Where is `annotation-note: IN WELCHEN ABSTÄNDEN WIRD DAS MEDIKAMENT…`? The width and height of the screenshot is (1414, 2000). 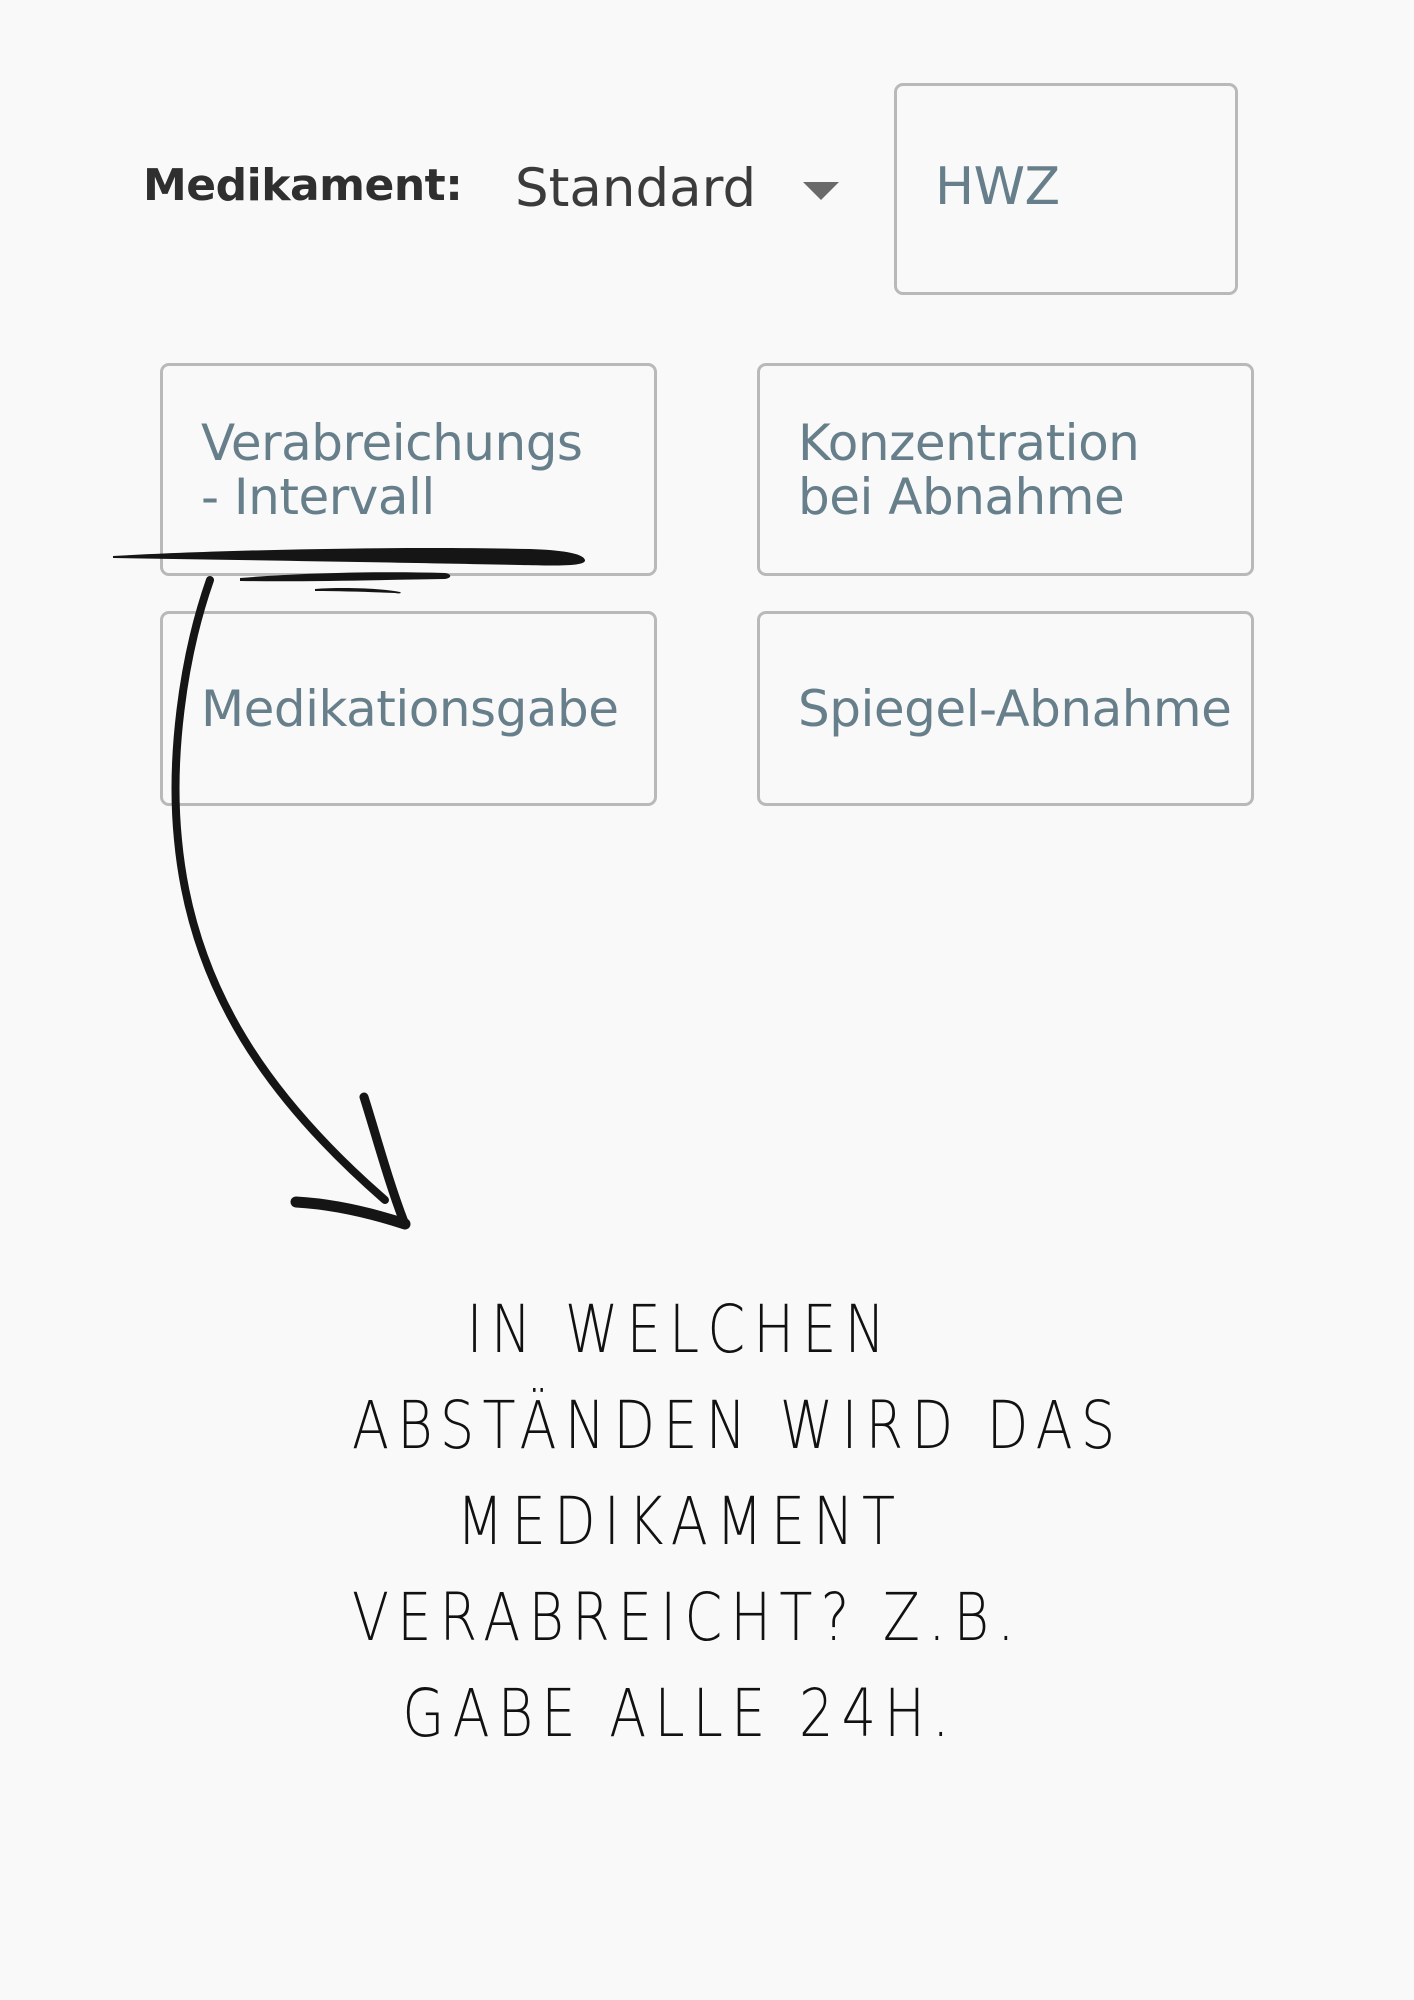
annotation-note: IN WELCHEN ABSTÄNDEN WIRD DAS MEDIKAMENT… is located at coordinates (738, 1522).